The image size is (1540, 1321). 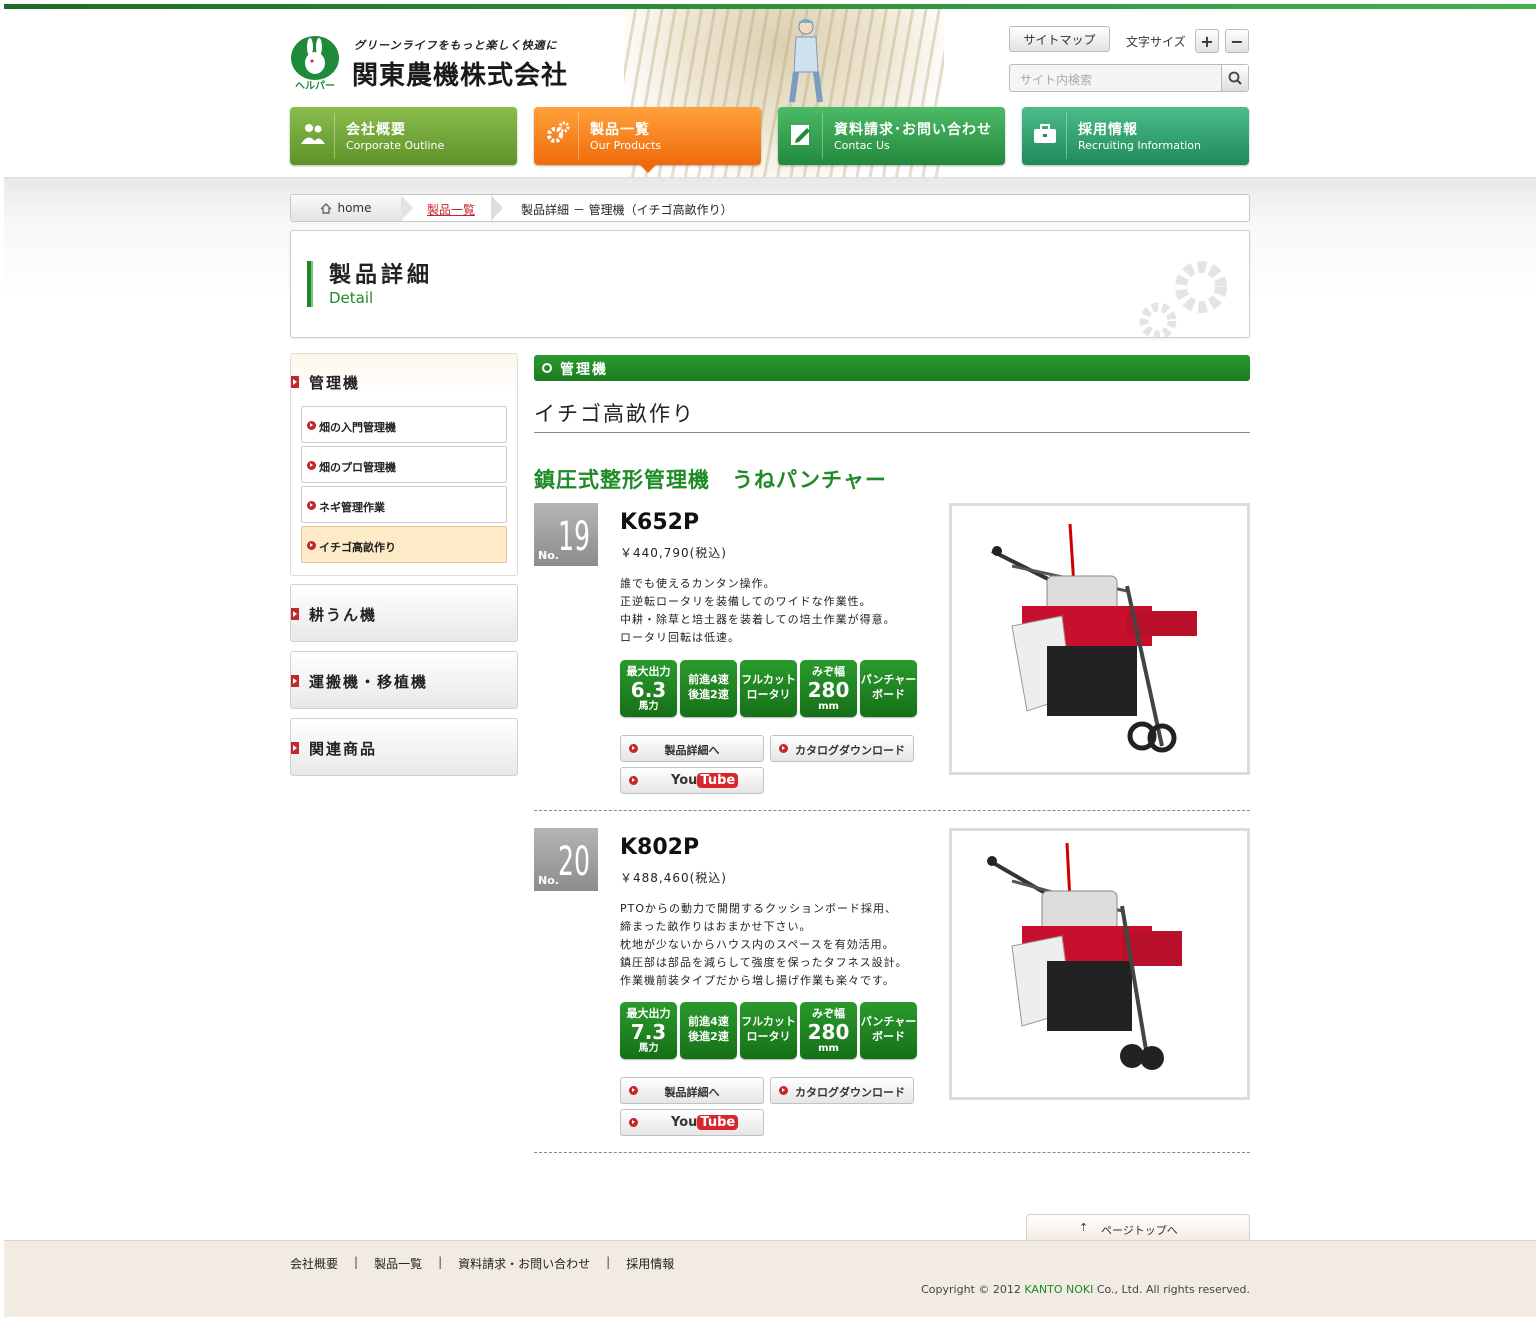 What do you see at coordinates (1140, 145) in the screenshot?
I see `nav-label-en: Recruiting Information` at bounding box center [1140, 145].